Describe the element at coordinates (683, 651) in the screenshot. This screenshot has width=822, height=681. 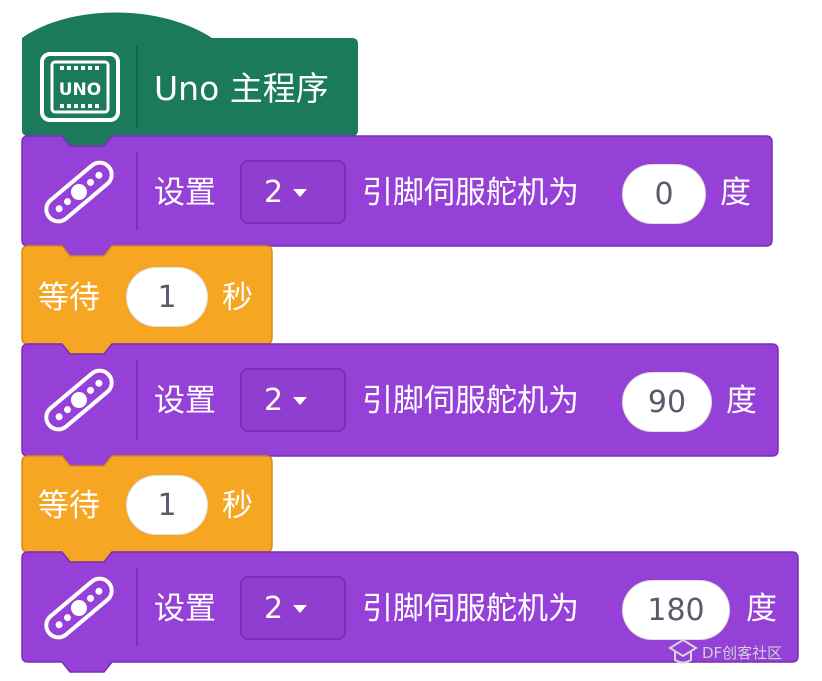
I see `watermark-logo-icon` at that location.